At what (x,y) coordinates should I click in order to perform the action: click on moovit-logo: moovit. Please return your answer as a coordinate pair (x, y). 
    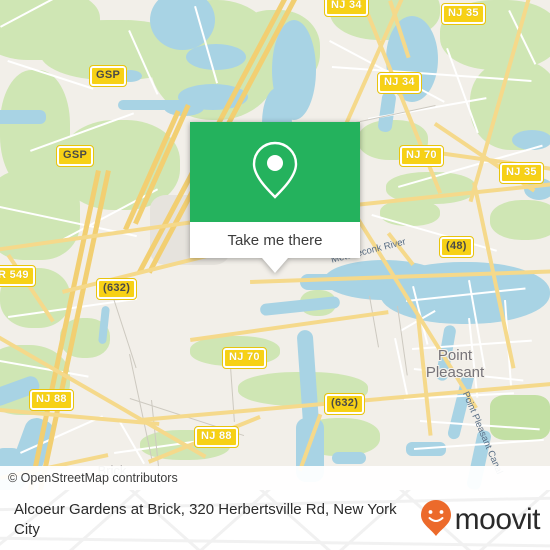
    Looking at the image, I should click on (480, 520).